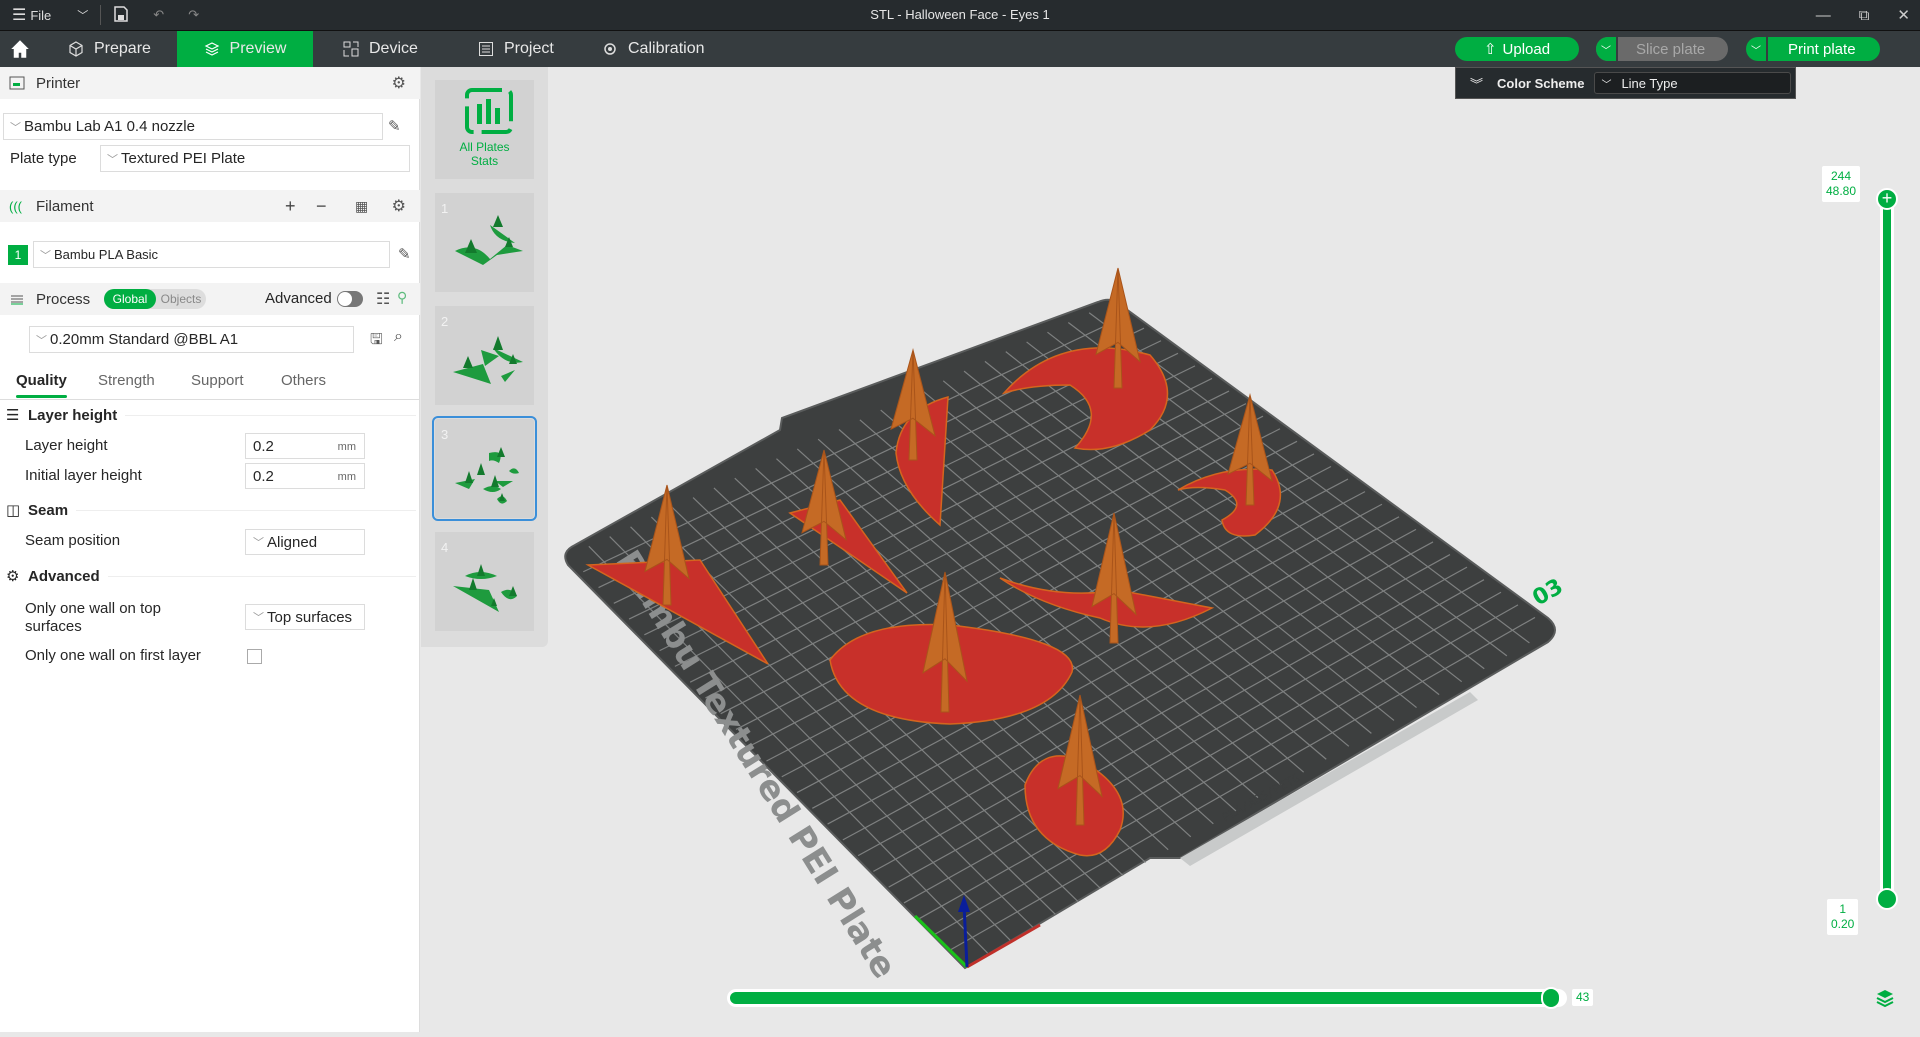 The height and width of the screenshot is (1037, 1920). What do you see at coordinates (1885, 1001) in the screenshot?
I see `layers-toggle-icon` at bounding box center [1885, 1001].